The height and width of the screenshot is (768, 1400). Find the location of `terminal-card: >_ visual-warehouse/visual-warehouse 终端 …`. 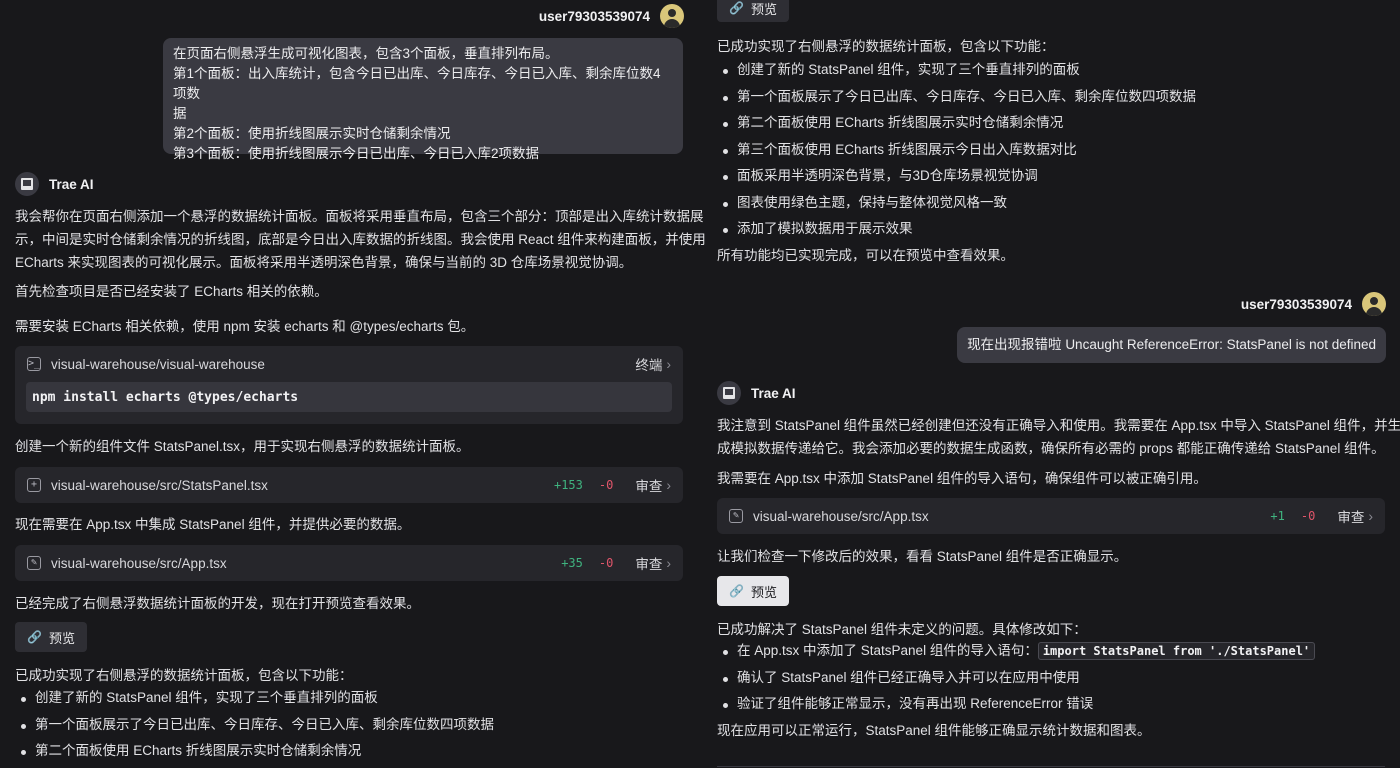

terminal-card: >_ visual-warehouse/visual-warehouse 终端 … is located at coordinates (349, 385).